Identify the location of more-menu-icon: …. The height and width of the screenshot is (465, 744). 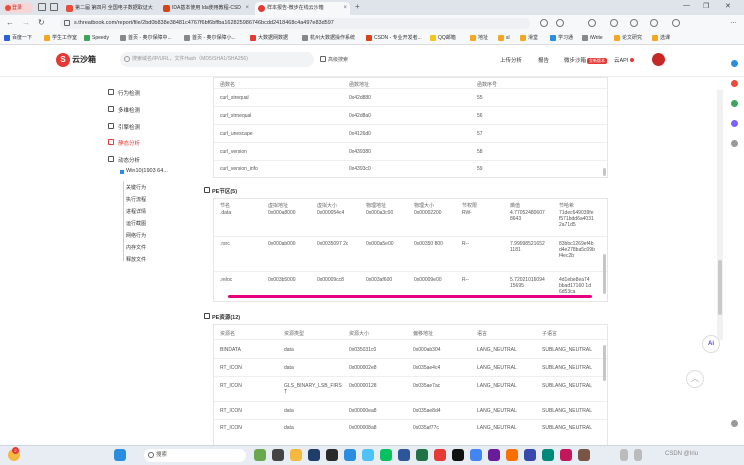
(734, 22).